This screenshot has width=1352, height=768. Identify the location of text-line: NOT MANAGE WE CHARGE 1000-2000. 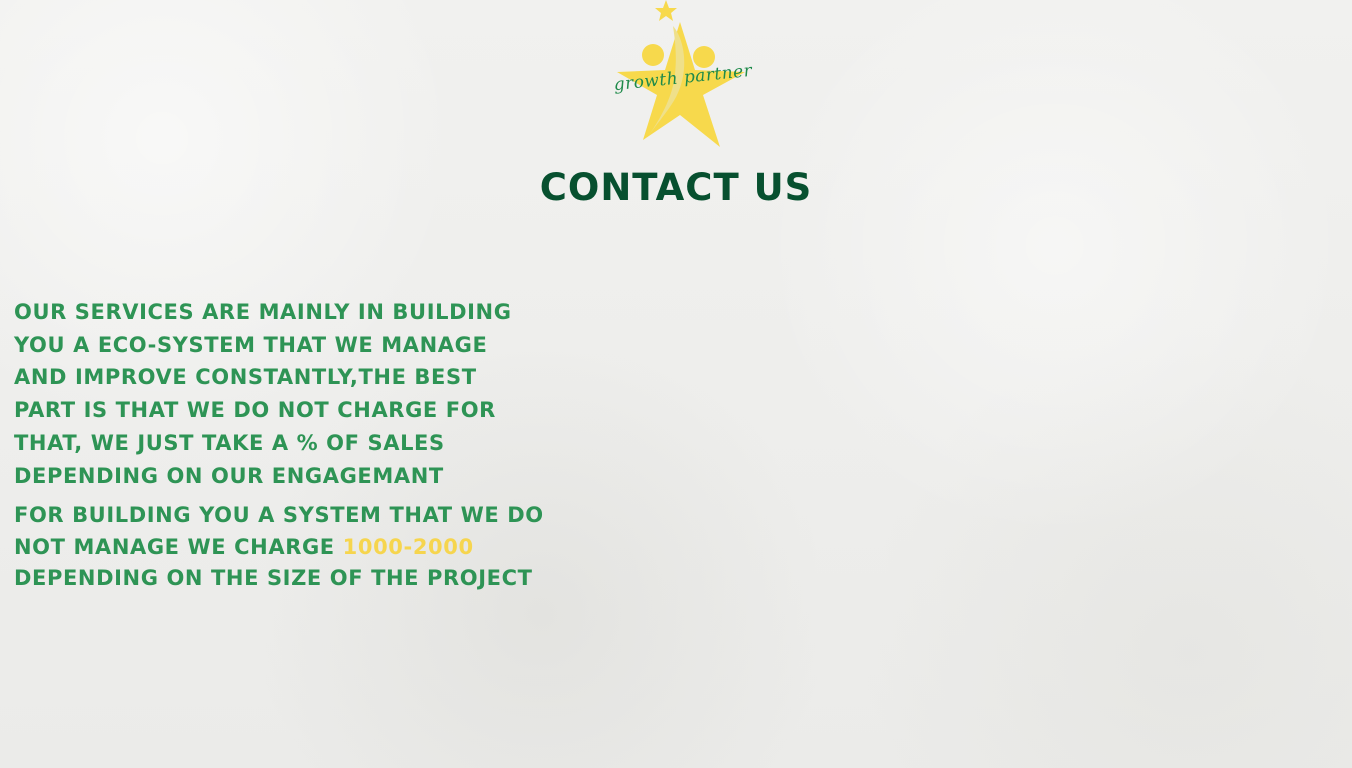
(364, 548).